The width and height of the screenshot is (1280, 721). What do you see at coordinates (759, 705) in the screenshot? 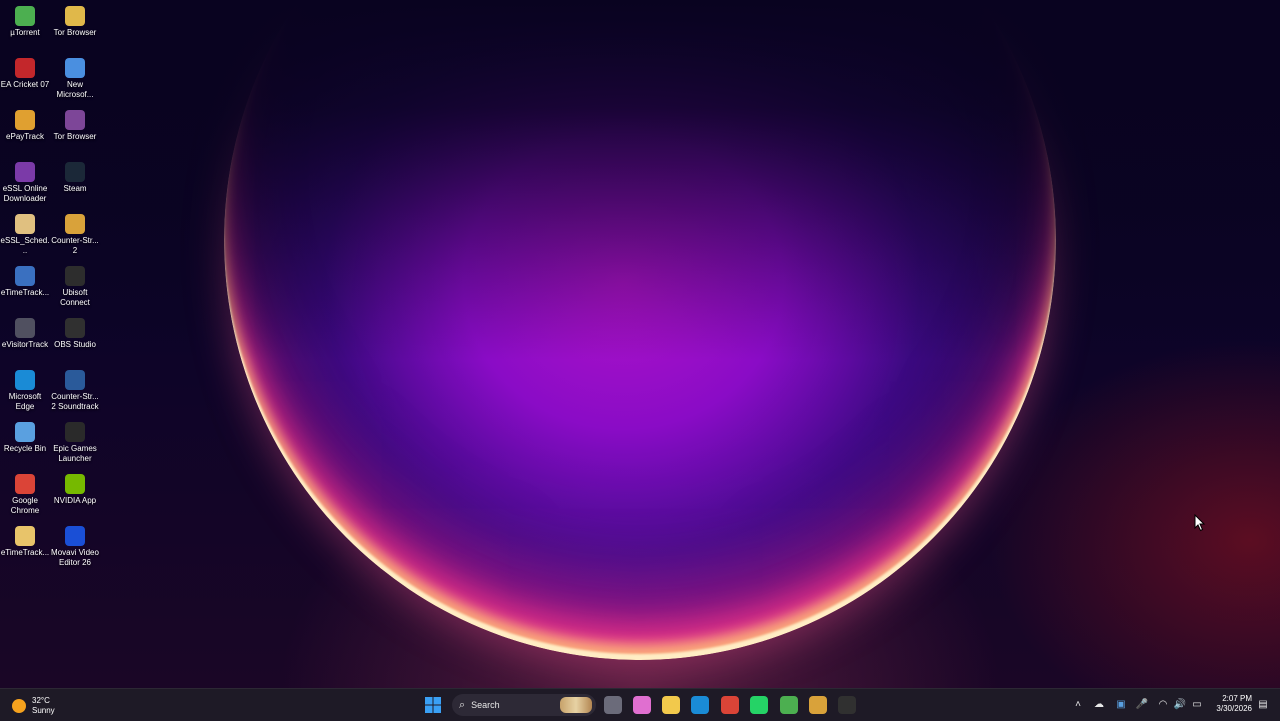
I see `whatsapp-button` at bounding box center [759, 705].